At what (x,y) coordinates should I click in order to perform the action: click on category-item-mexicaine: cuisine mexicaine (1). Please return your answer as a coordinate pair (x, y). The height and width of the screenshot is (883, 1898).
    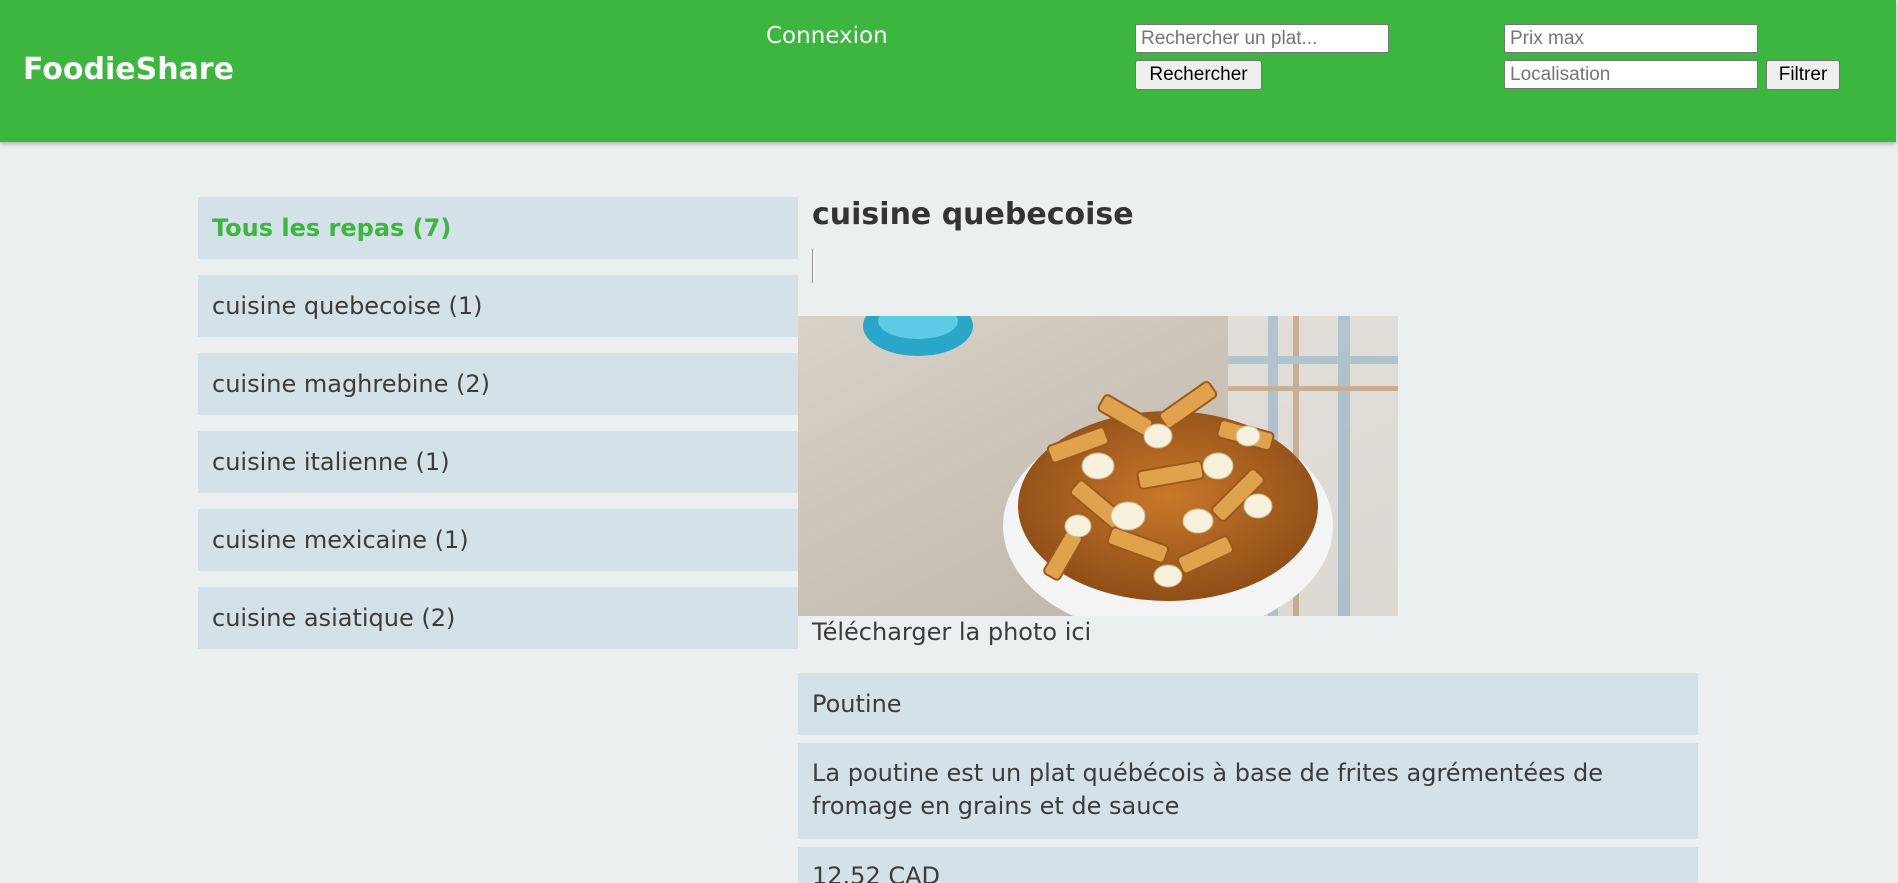
    Looking at the image, I should click on (498, 540).